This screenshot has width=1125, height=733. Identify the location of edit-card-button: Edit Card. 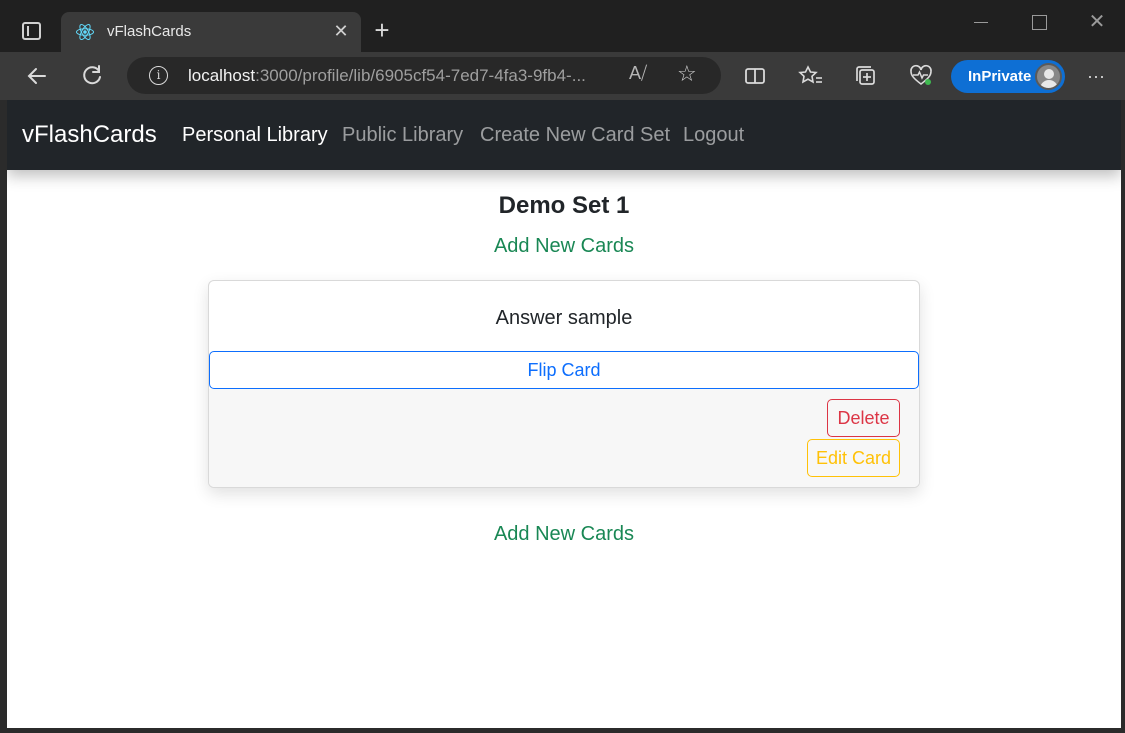
(853, 458).